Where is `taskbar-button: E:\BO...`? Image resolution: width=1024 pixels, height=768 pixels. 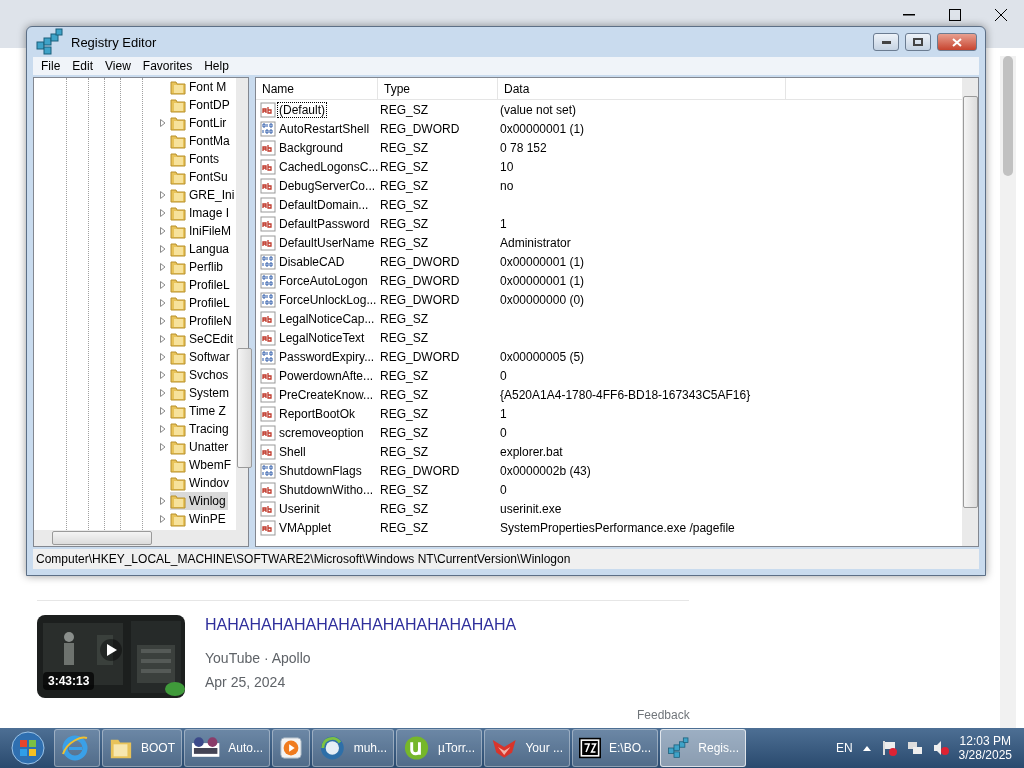
taskbar-button: E:\BO... is located at coordinates (615, 748).